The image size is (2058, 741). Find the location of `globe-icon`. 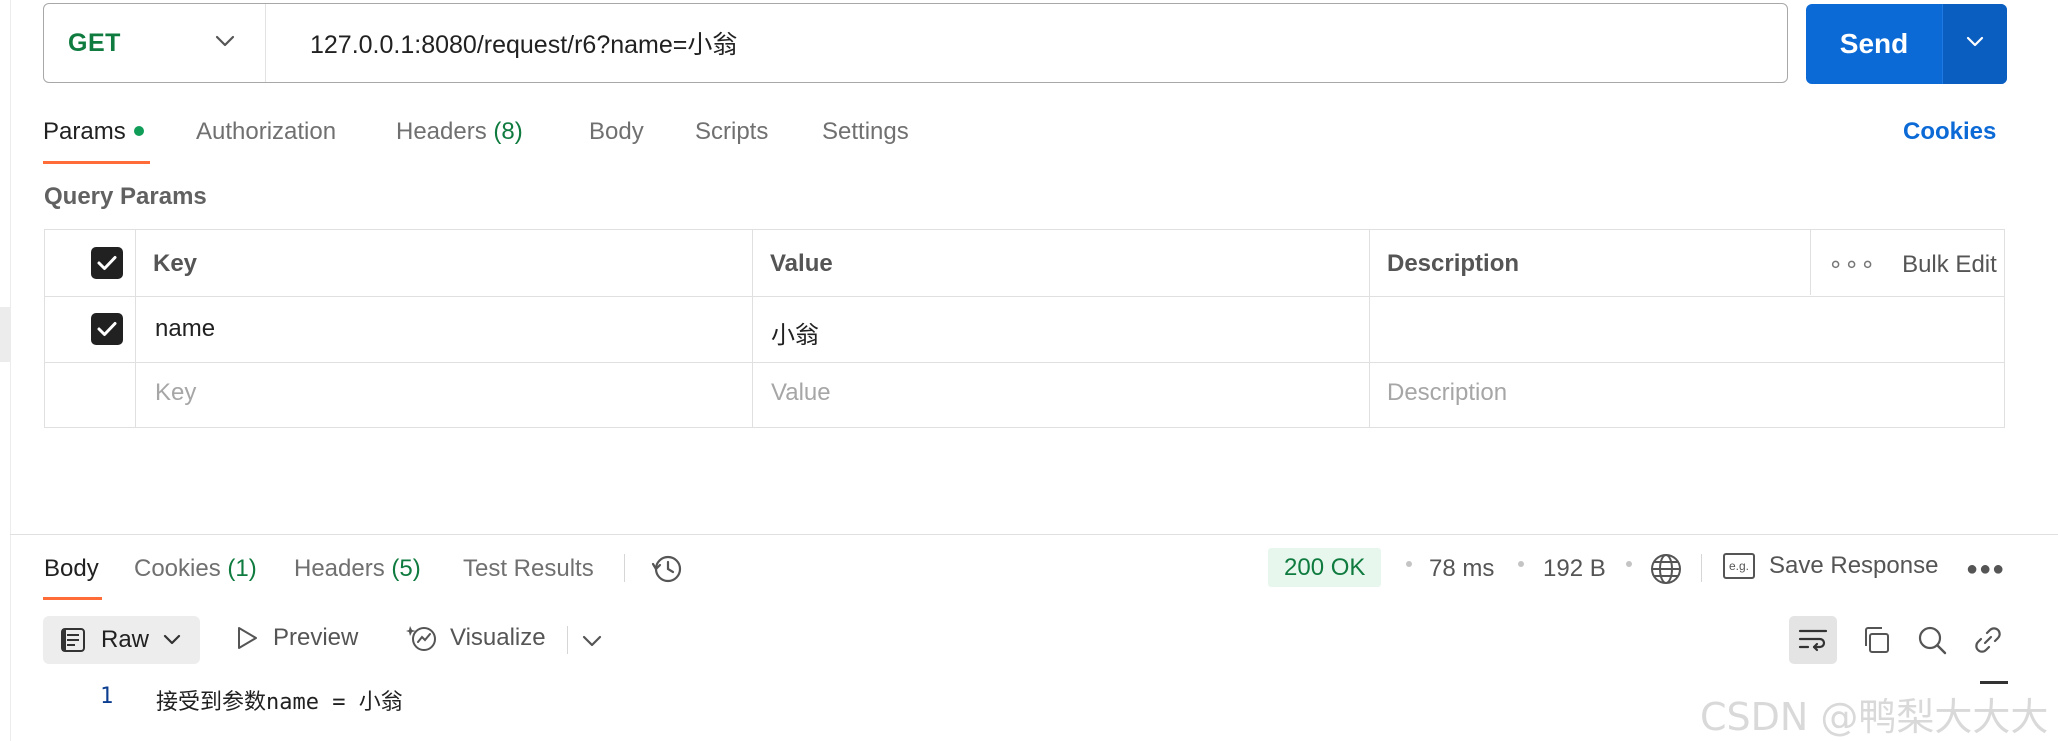

globe-icon is located at coordinates (1666, 571).